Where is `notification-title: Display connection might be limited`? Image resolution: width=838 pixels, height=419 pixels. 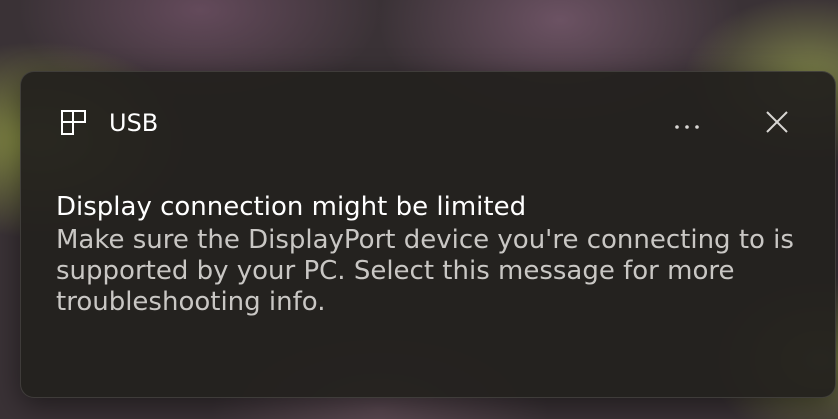
notification-title: Display connection might be limited is located at coordinates (291, 207).